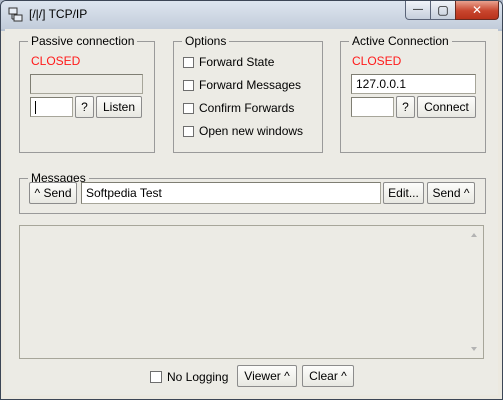 This screenshot has height=400, width=503. I want to click on passive-status: CLOSED, so click(56, 61).